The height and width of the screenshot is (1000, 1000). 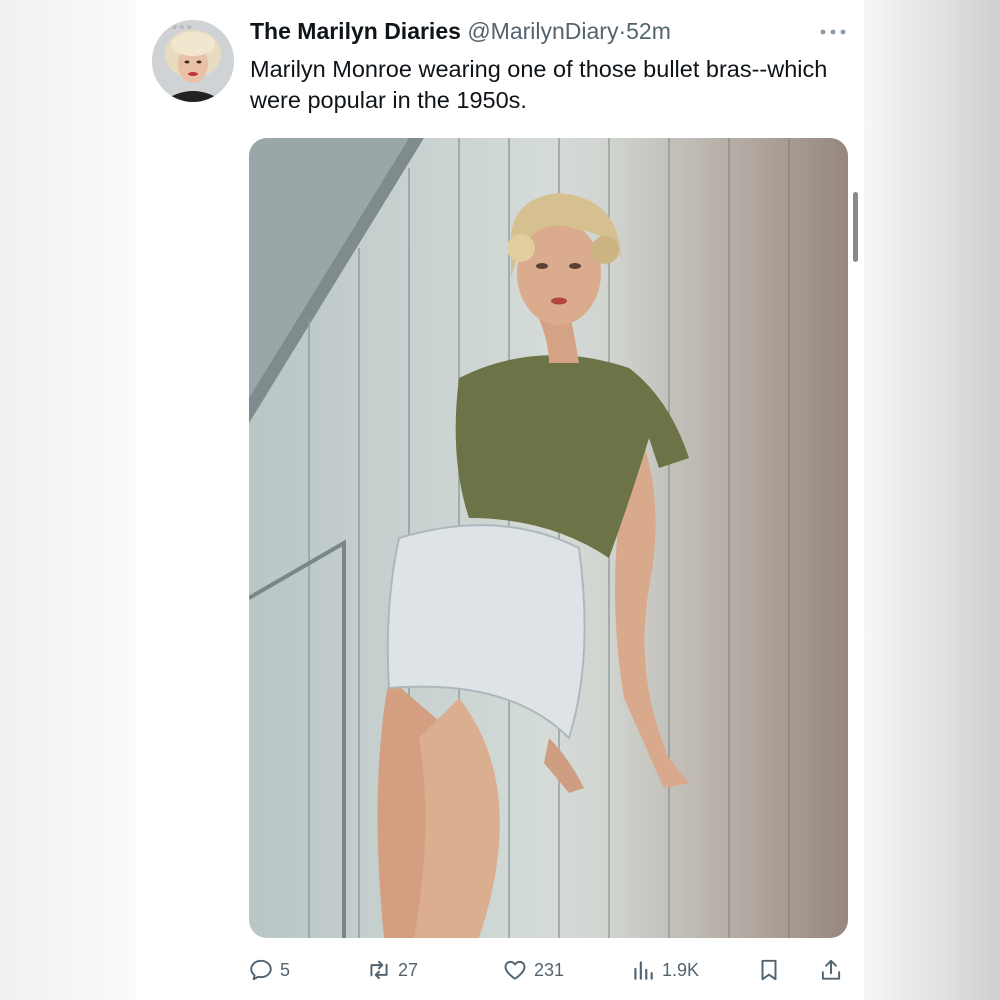 What do you see at coordinates (408, 969) in the screenshot?
I see `retweet-count: 27` at bounding box center [408, 969].